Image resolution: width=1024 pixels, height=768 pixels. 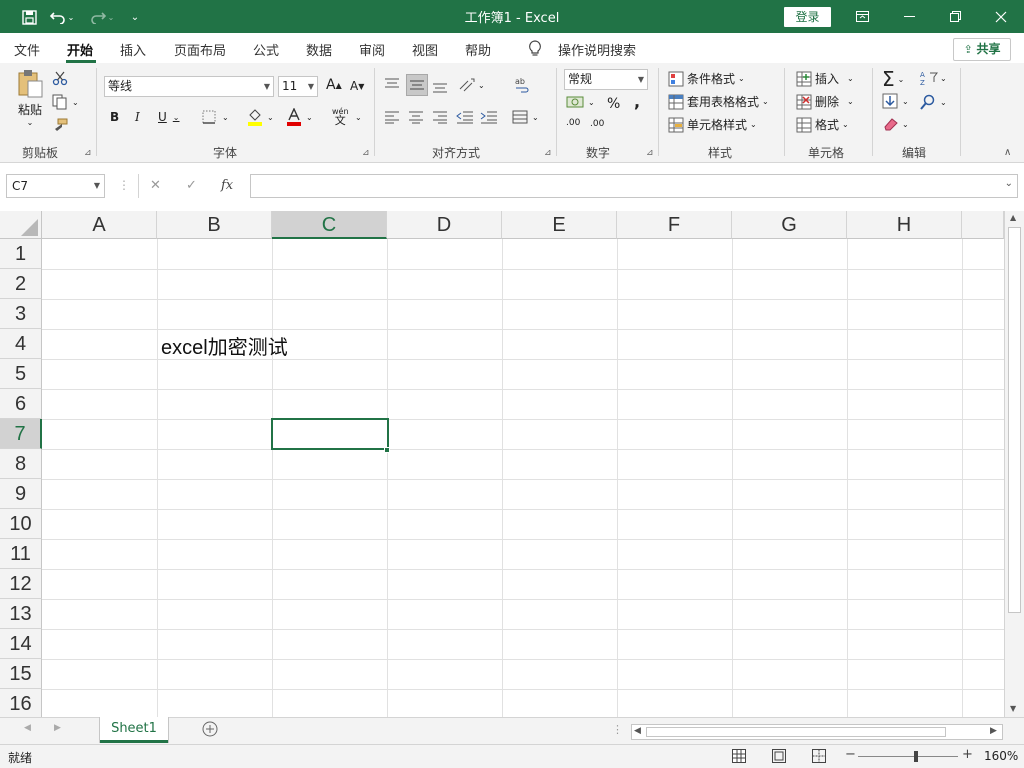 I want to click on row-header: 12, so click(x=21, y=584).